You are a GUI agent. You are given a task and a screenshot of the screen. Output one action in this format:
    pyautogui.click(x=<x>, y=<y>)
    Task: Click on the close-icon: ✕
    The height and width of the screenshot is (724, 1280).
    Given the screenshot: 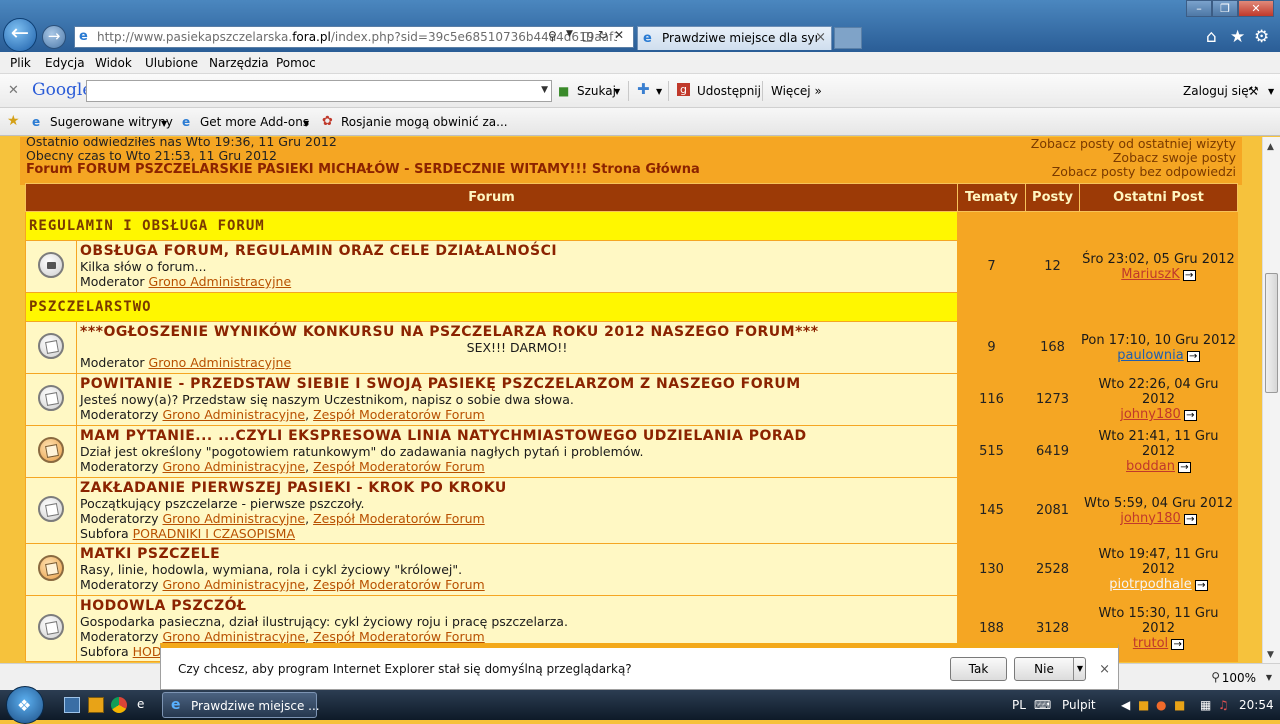 What is the action you would take?
    pyautogui.click(x=13, y=90)
    